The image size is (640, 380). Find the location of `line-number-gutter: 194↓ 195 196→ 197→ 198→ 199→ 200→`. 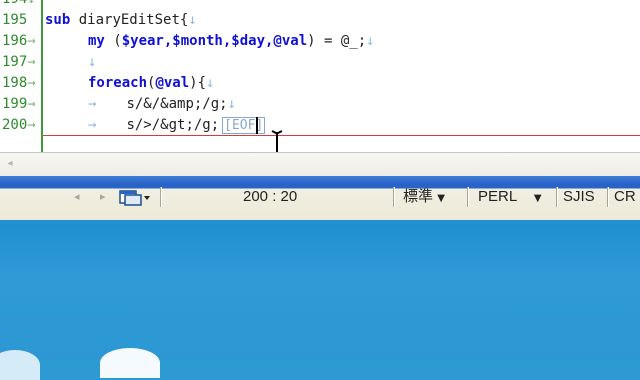

line-number-gutter: 194↓ 195 196→ 197→ 198→ 199→ 200→ is located at coordinates (21, 76).